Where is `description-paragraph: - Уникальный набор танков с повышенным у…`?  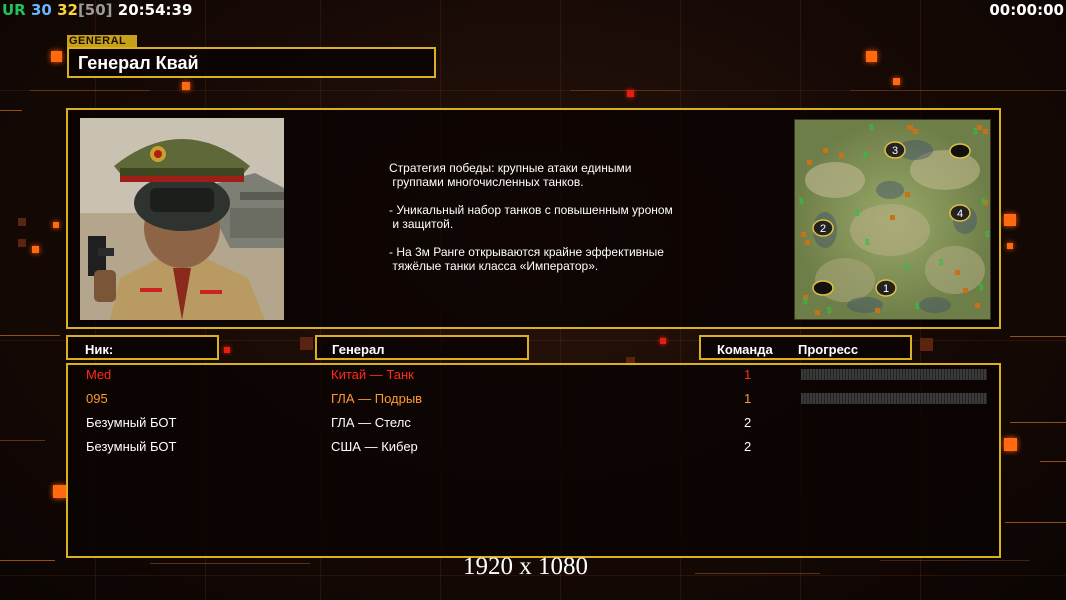
description-paragraph: - Уникальный набор танков с повышенным у… is located at coordinates (531, 217).